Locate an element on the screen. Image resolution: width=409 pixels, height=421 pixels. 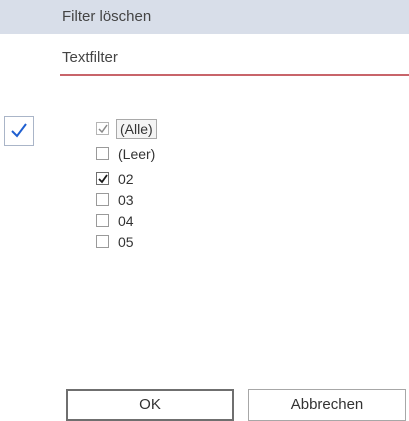
filter-item-label: 03 is located at coordinates (126, 200).